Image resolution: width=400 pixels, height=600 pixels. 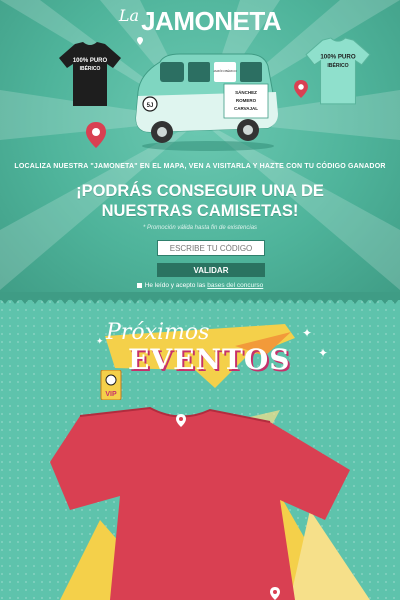 I want to click on code-input, so click(x=211, y=248).